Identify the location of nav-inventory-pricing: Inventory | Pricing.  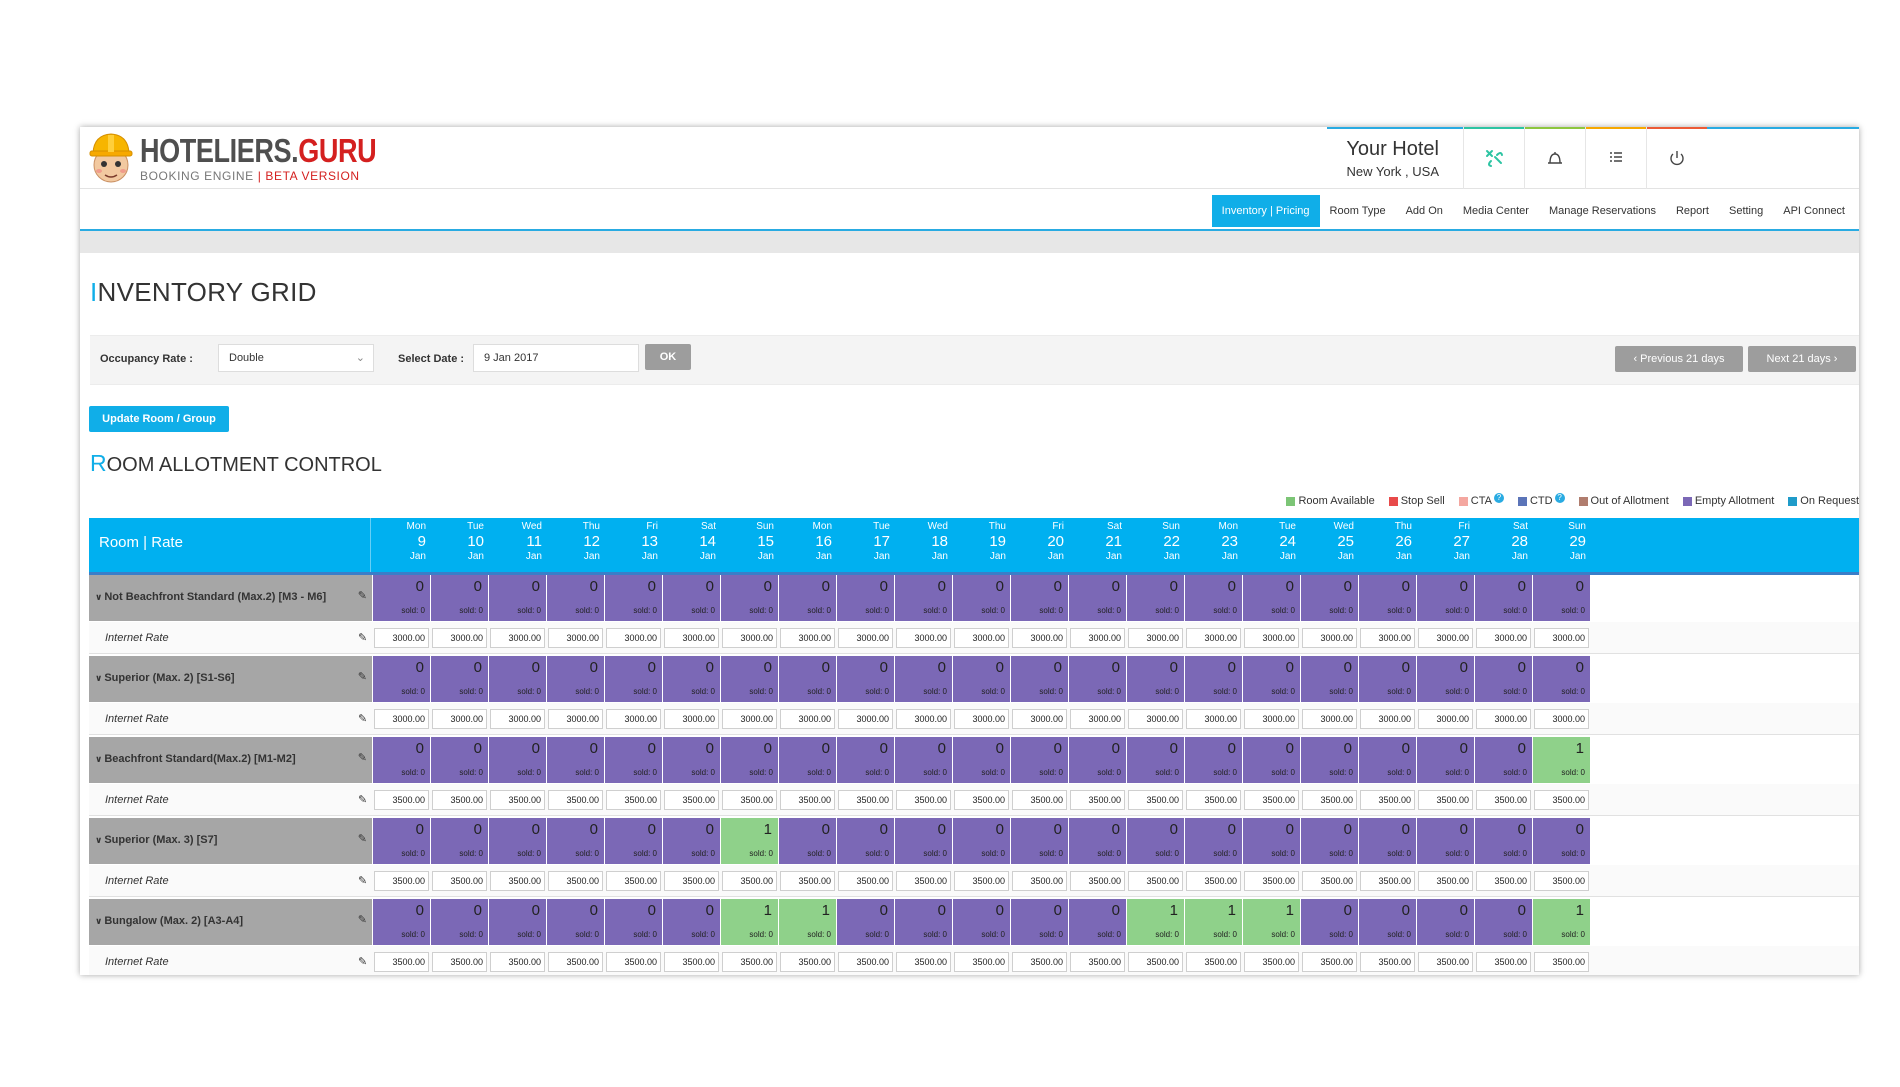
(1265, 211).